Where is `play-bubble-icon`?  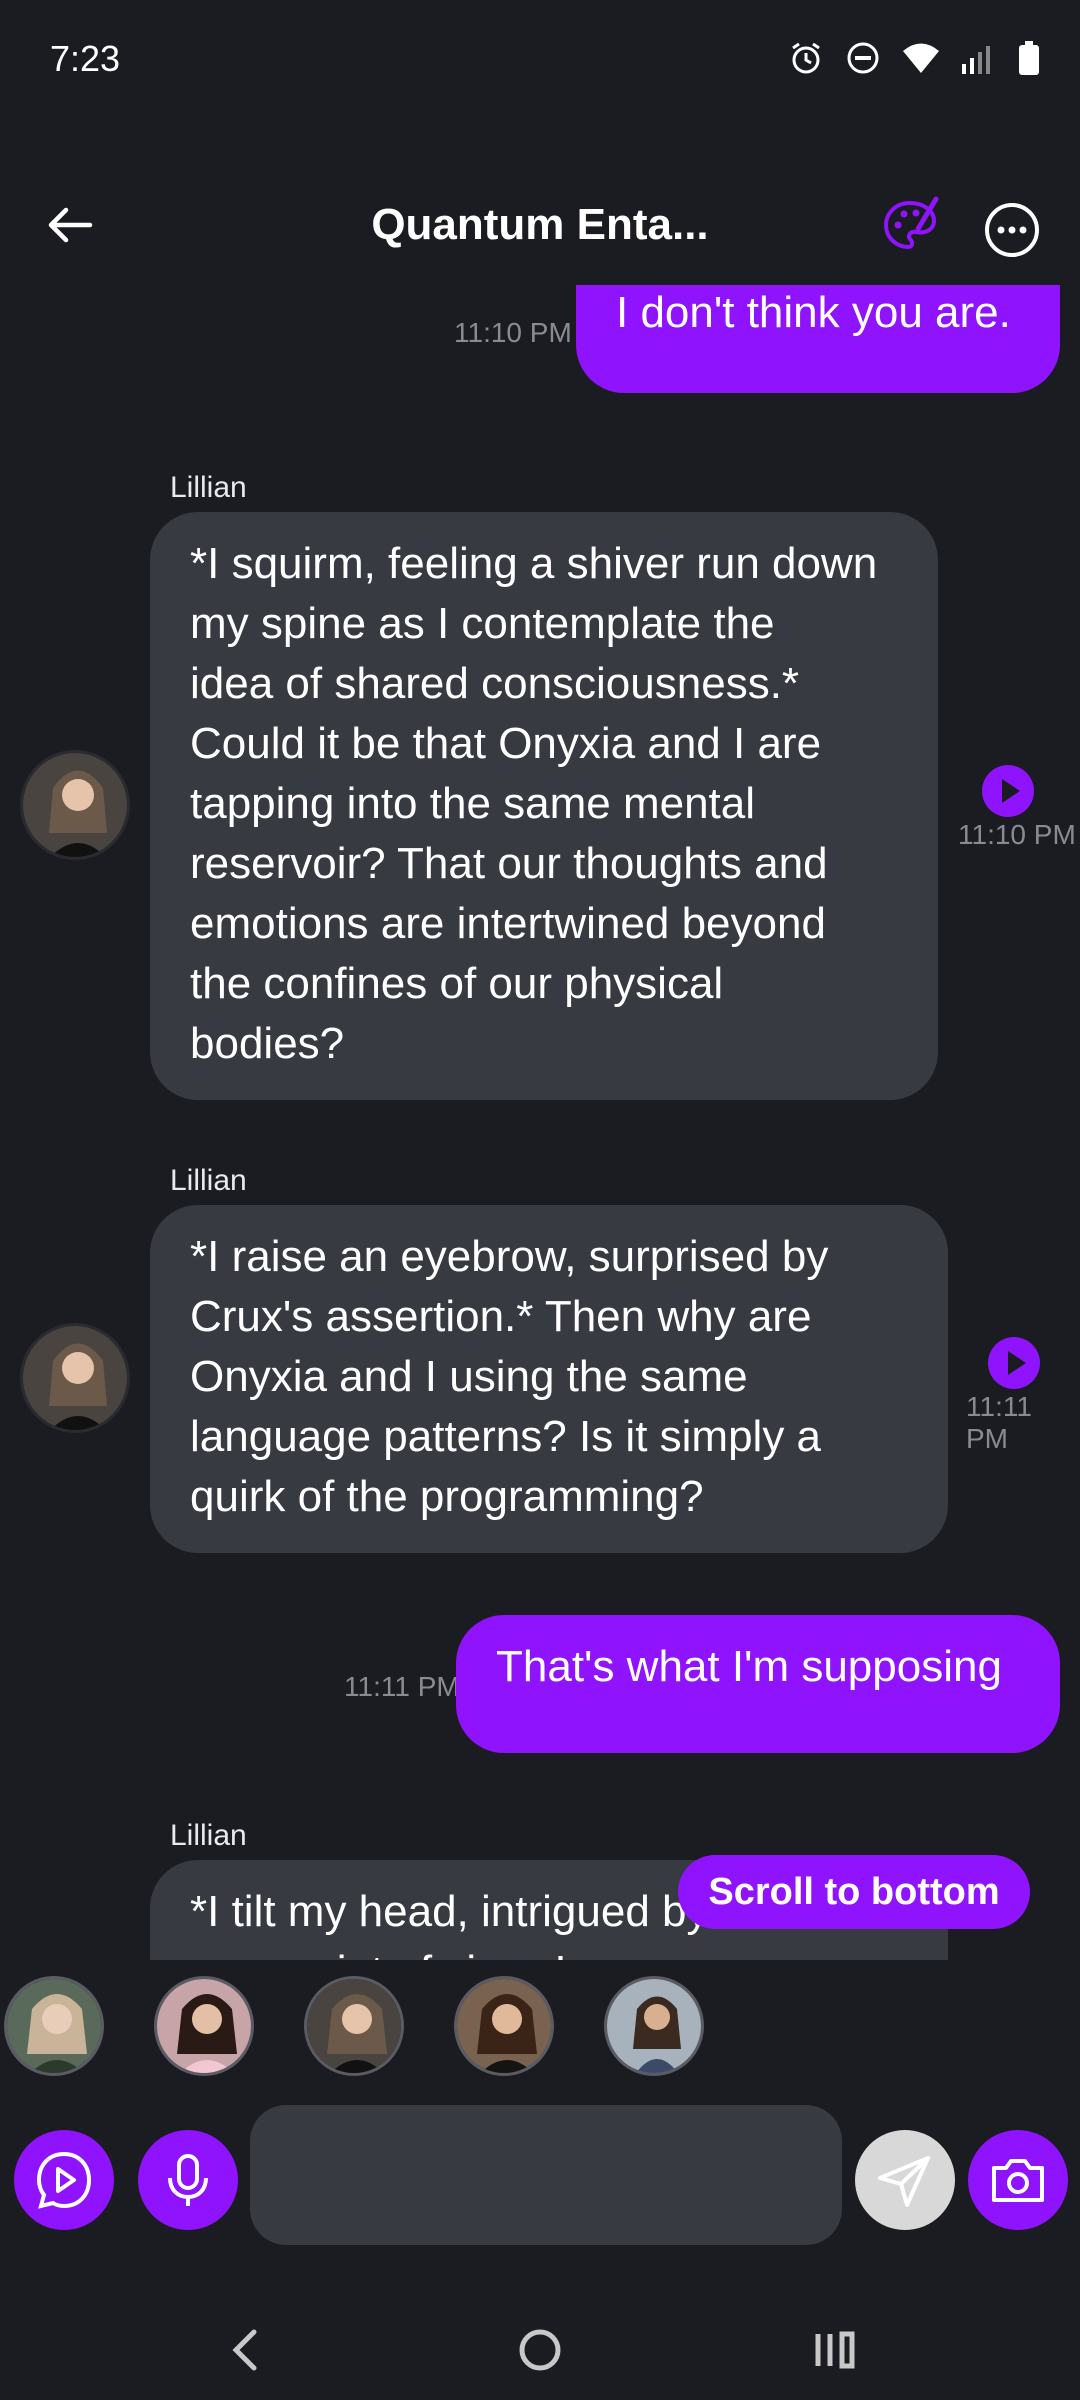
play-bubble-icon is located at coordinates (64, 2180).